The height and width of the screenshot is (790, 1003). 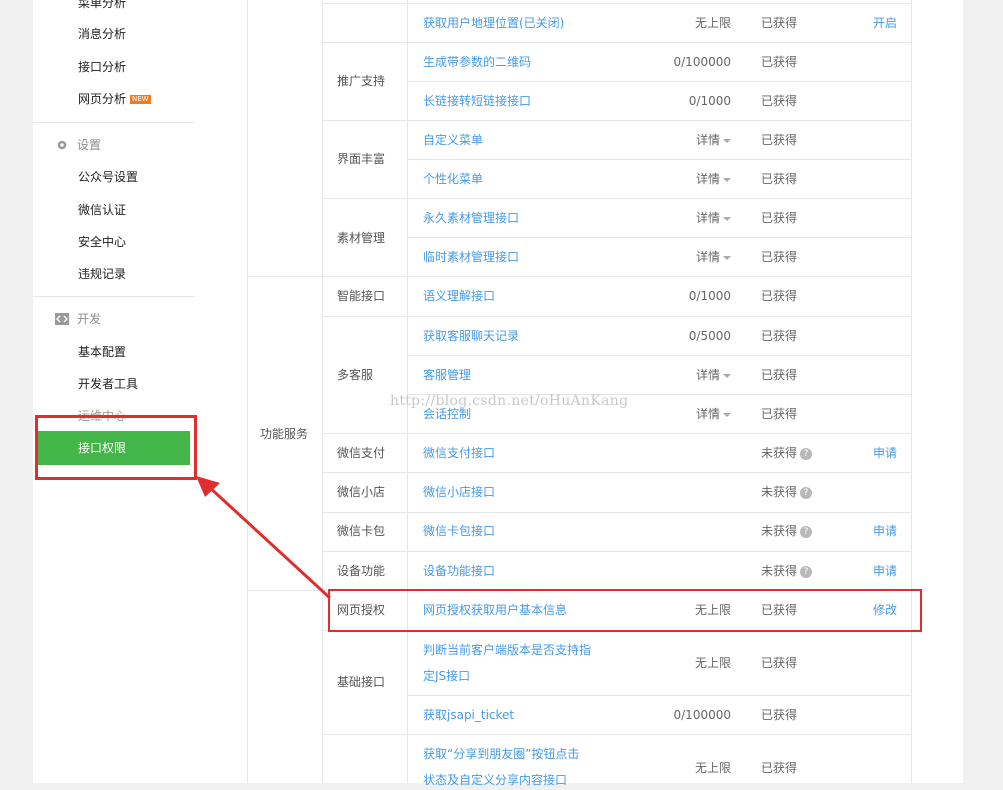 I want to click on annotation-arrow, so click(x=264, y=538).